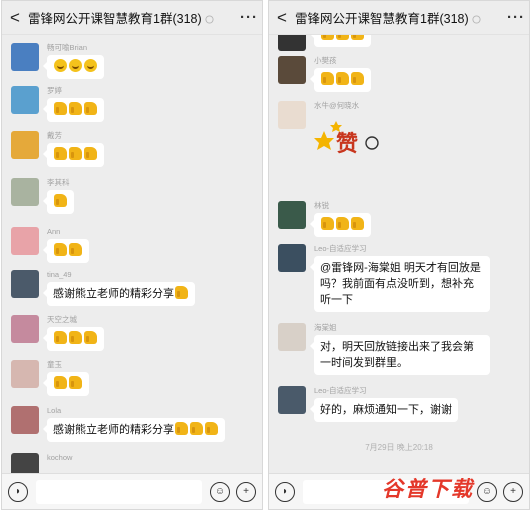 This screenshot has height=510, width=532. I want to click on message-body: Leo-自适应学习 好的，麻烦通知一下，谢谢, so click(384, 404).